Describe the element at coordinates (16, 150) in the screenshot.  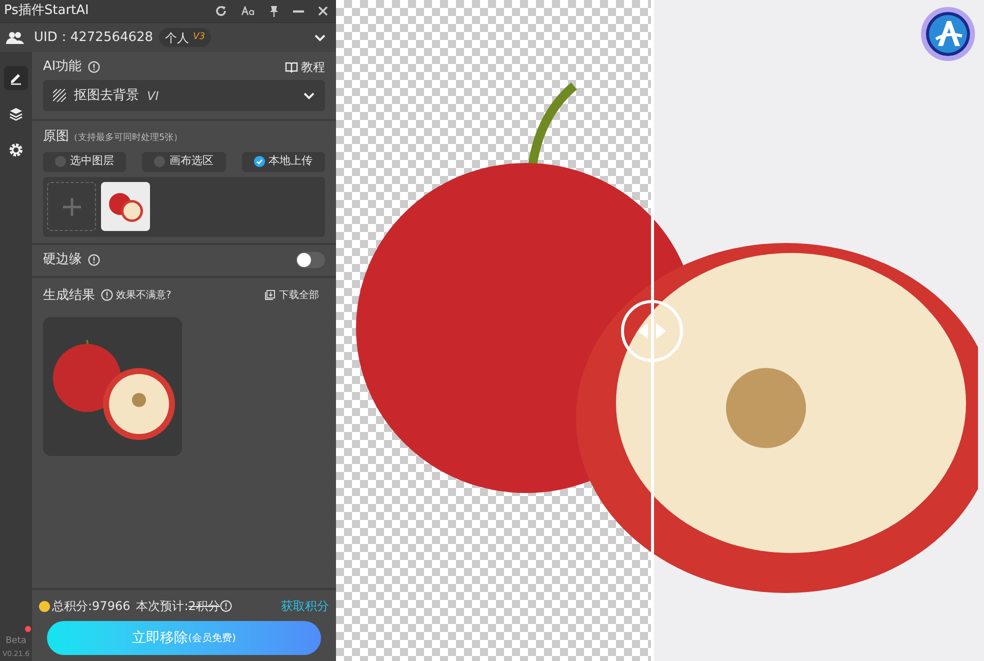
I see `settings-icon` at that location.